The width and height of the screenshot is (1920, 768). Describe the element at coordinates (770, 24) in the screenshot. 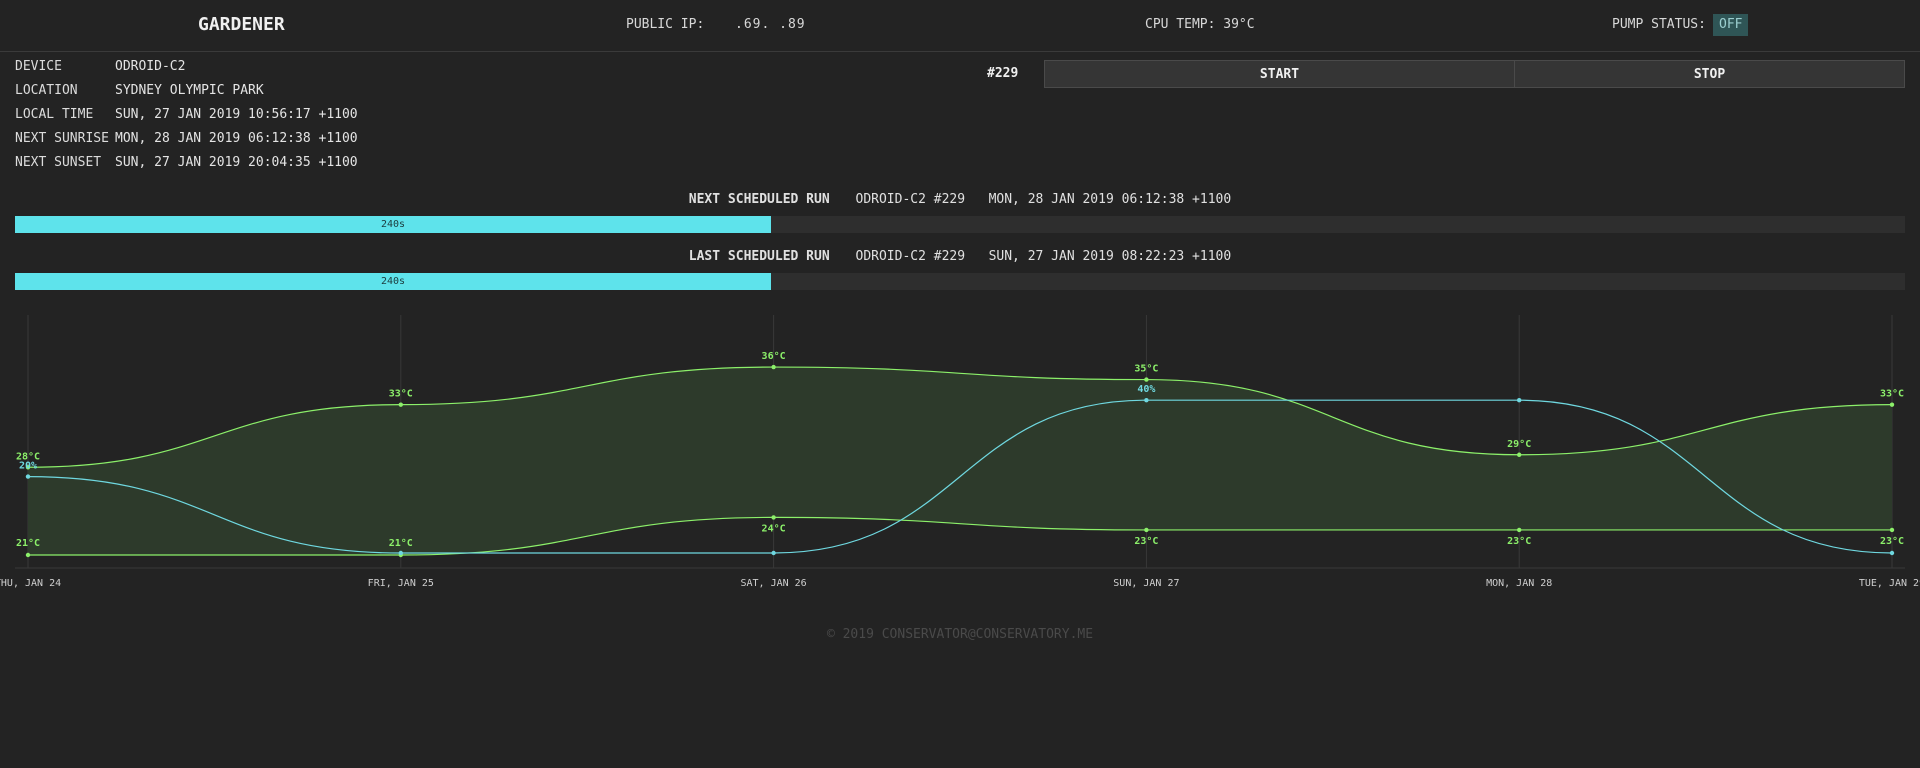

I see `public-ip-value: .69. .89` at that location.